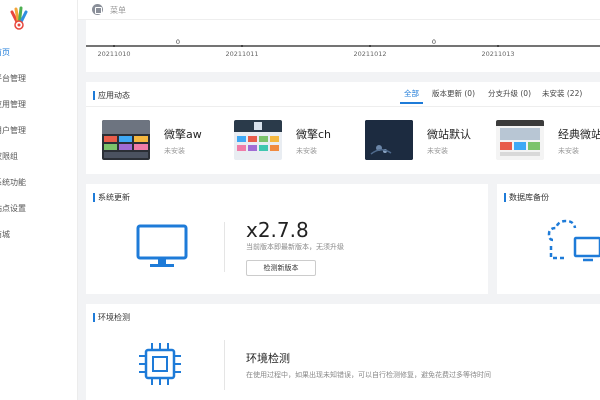 The image size is (600, 400). Describe the element at coordinates (113, 54) in the screenshot. I see `x-tick-label: 20211010` at that location.